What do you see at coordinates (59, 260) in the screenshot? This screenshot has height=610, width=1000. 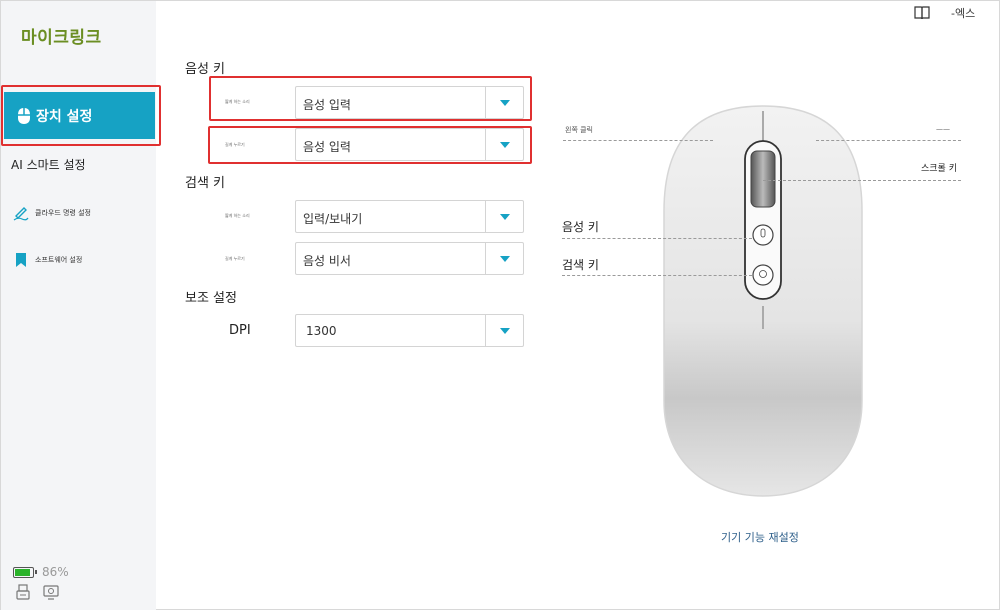 I see `sidebar-item-label: 소프트웨어 설정` at bounding box center [59, 260].